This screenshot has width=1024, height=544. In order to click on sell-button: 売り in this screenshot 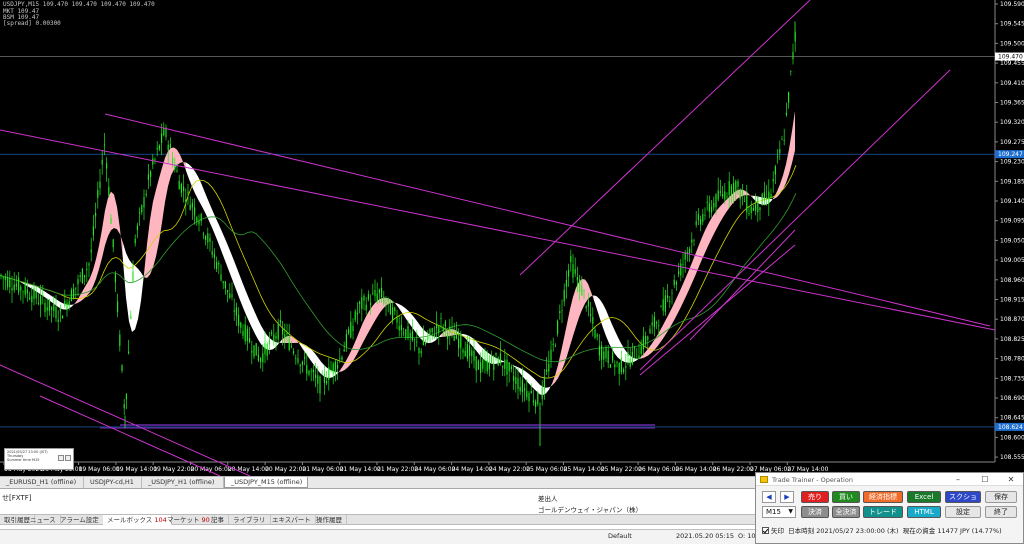, I will do `click(815, 497)`.